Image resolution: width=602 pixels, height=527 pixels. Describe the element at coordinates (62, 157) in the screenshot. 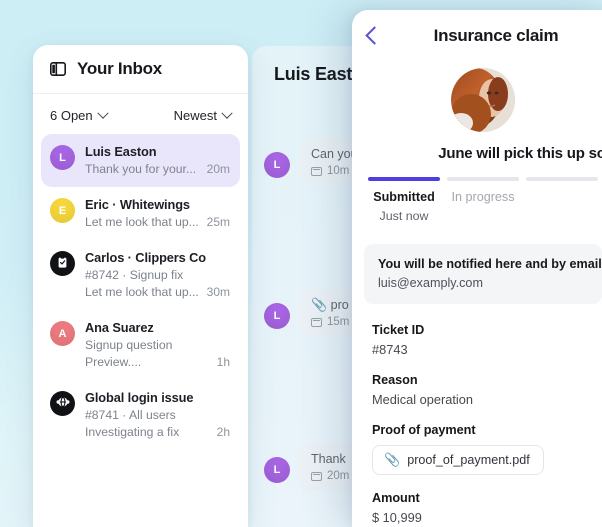

I see `avatar: L` at that location.